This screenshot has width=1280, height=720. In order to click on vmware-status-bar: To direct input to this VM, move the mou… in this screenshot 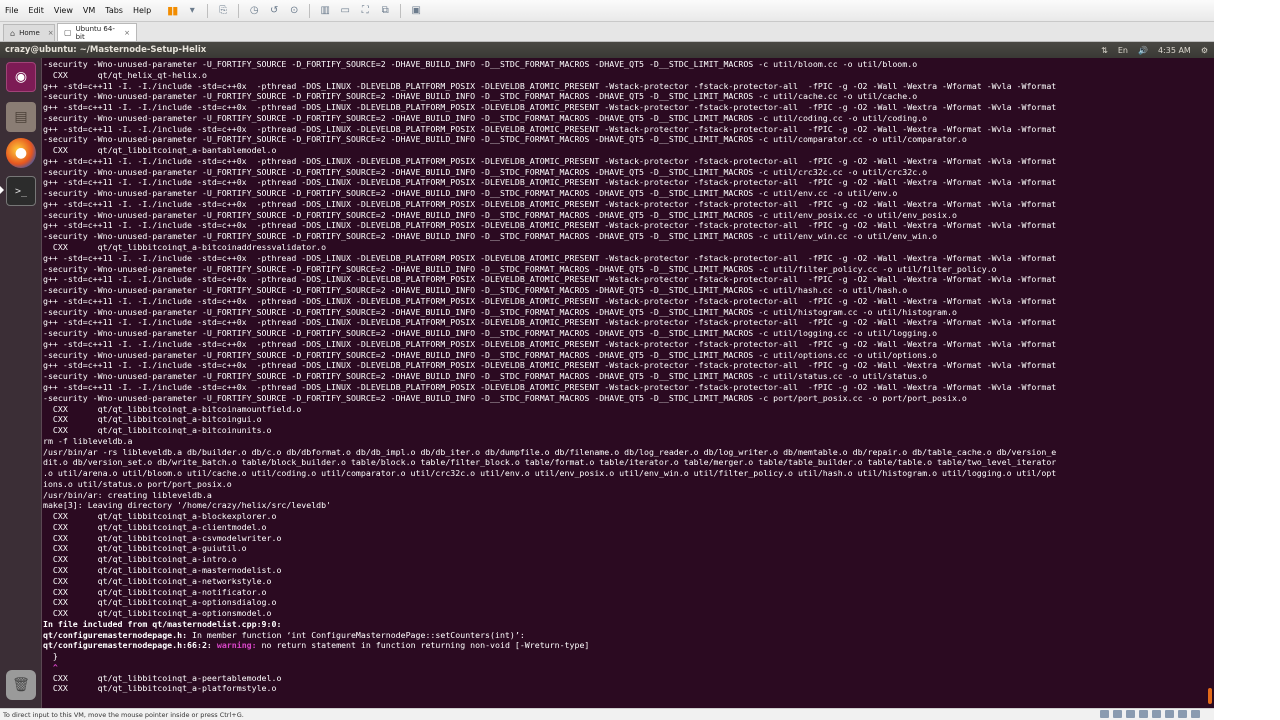, I will do `click(607, 714)`.